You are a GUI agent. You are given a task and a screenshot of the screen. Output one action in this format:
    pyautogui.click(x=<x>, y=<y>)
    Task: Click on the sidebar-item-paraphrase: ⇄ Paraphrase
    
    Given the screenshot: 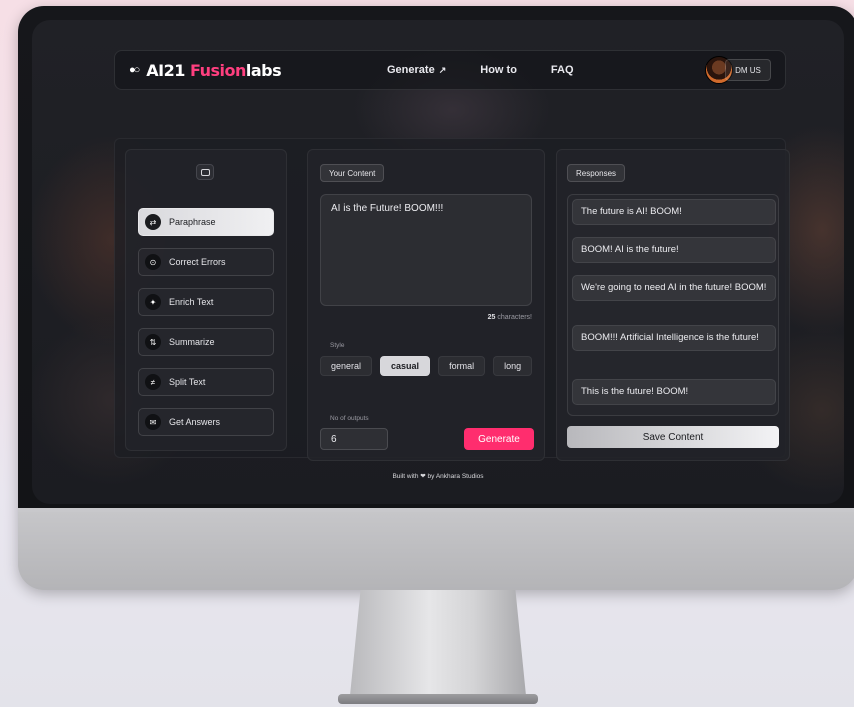 What is the action you would take?
    pyautogui.click(x=206, y=222)
    